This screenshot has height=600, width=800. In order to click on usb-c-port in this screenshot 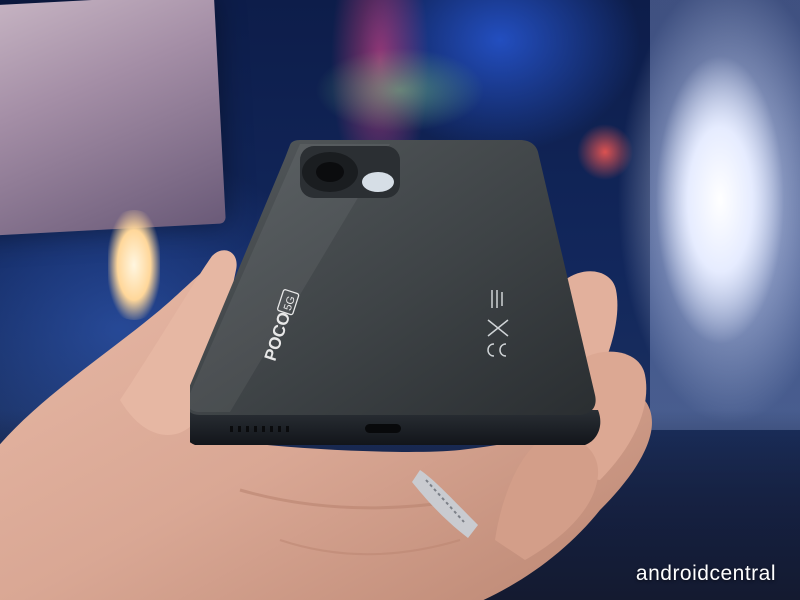, I will do `click(383, 428)`.